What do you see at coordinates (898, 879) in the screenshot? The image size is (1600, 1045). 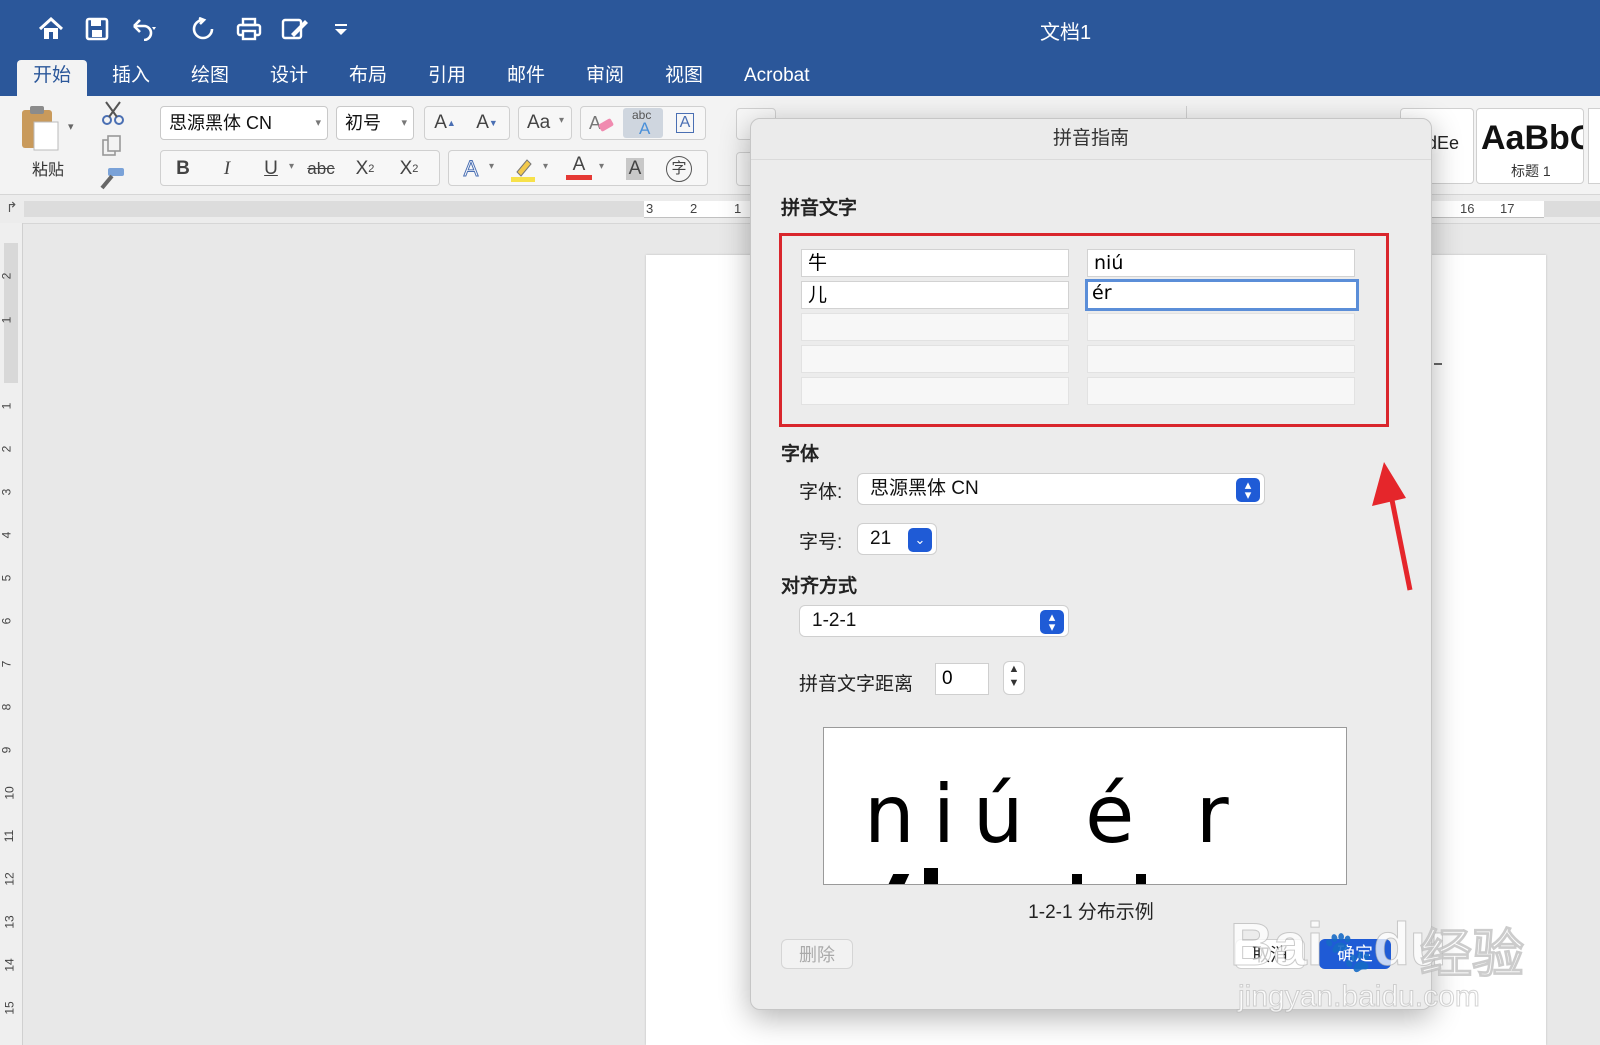 I see `preview-base-glyph` at bounding box center [898, 879].